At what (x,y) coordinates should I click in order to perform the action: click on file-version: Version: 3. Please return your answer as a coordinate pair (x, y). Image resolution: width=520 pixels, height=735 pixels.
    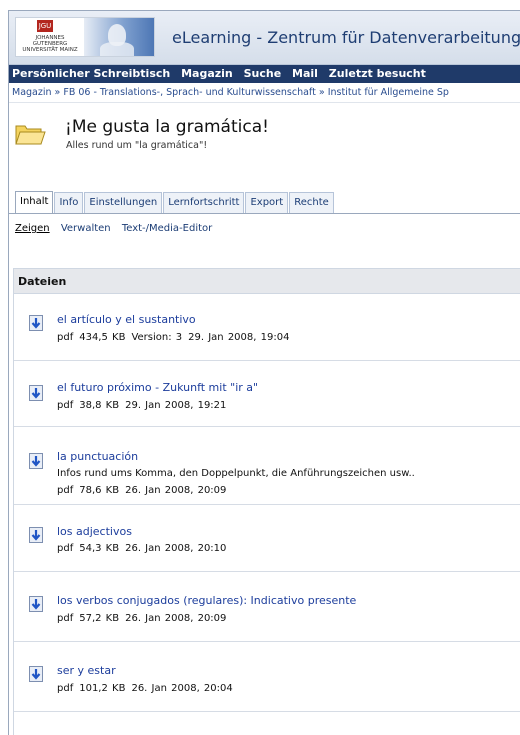
    Looking at the image, I should click on (157, 337).